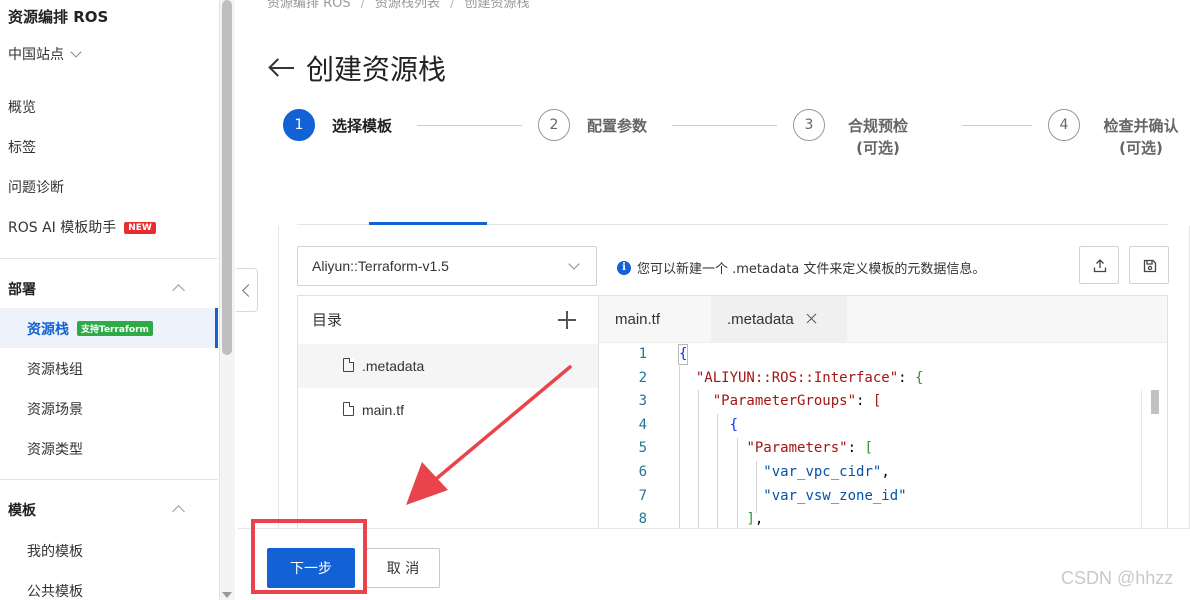 The width and height of the screenshot is (1190, 600). Describe the element at coordinates (642, 354) in the screenshot. I see `line-number: 1` at that location.